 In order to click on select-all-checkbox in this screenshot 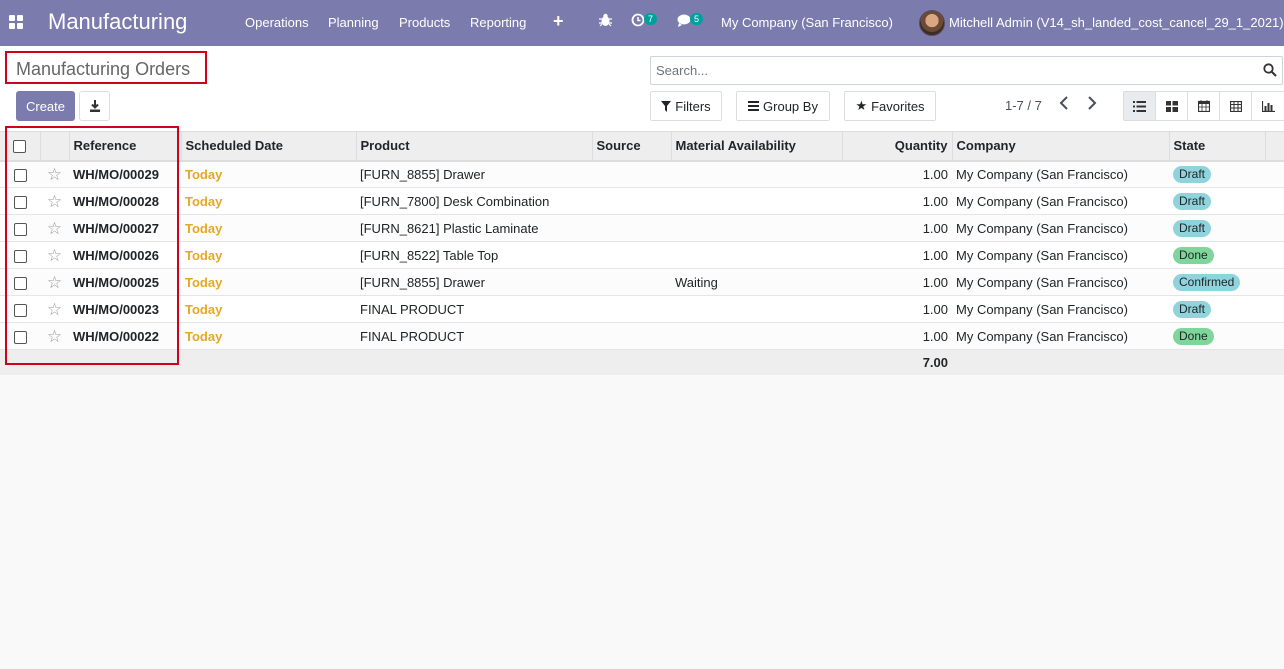, I will do `click(20, 147)`.